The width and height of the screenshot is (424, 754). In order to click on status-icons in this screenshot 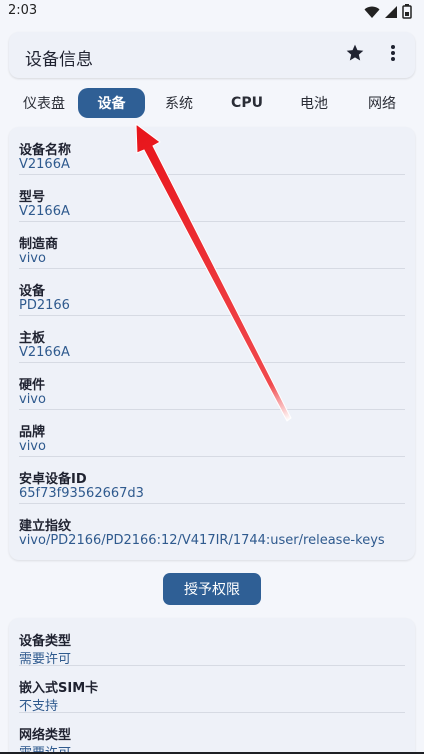, I will do `click(388, 13)`.